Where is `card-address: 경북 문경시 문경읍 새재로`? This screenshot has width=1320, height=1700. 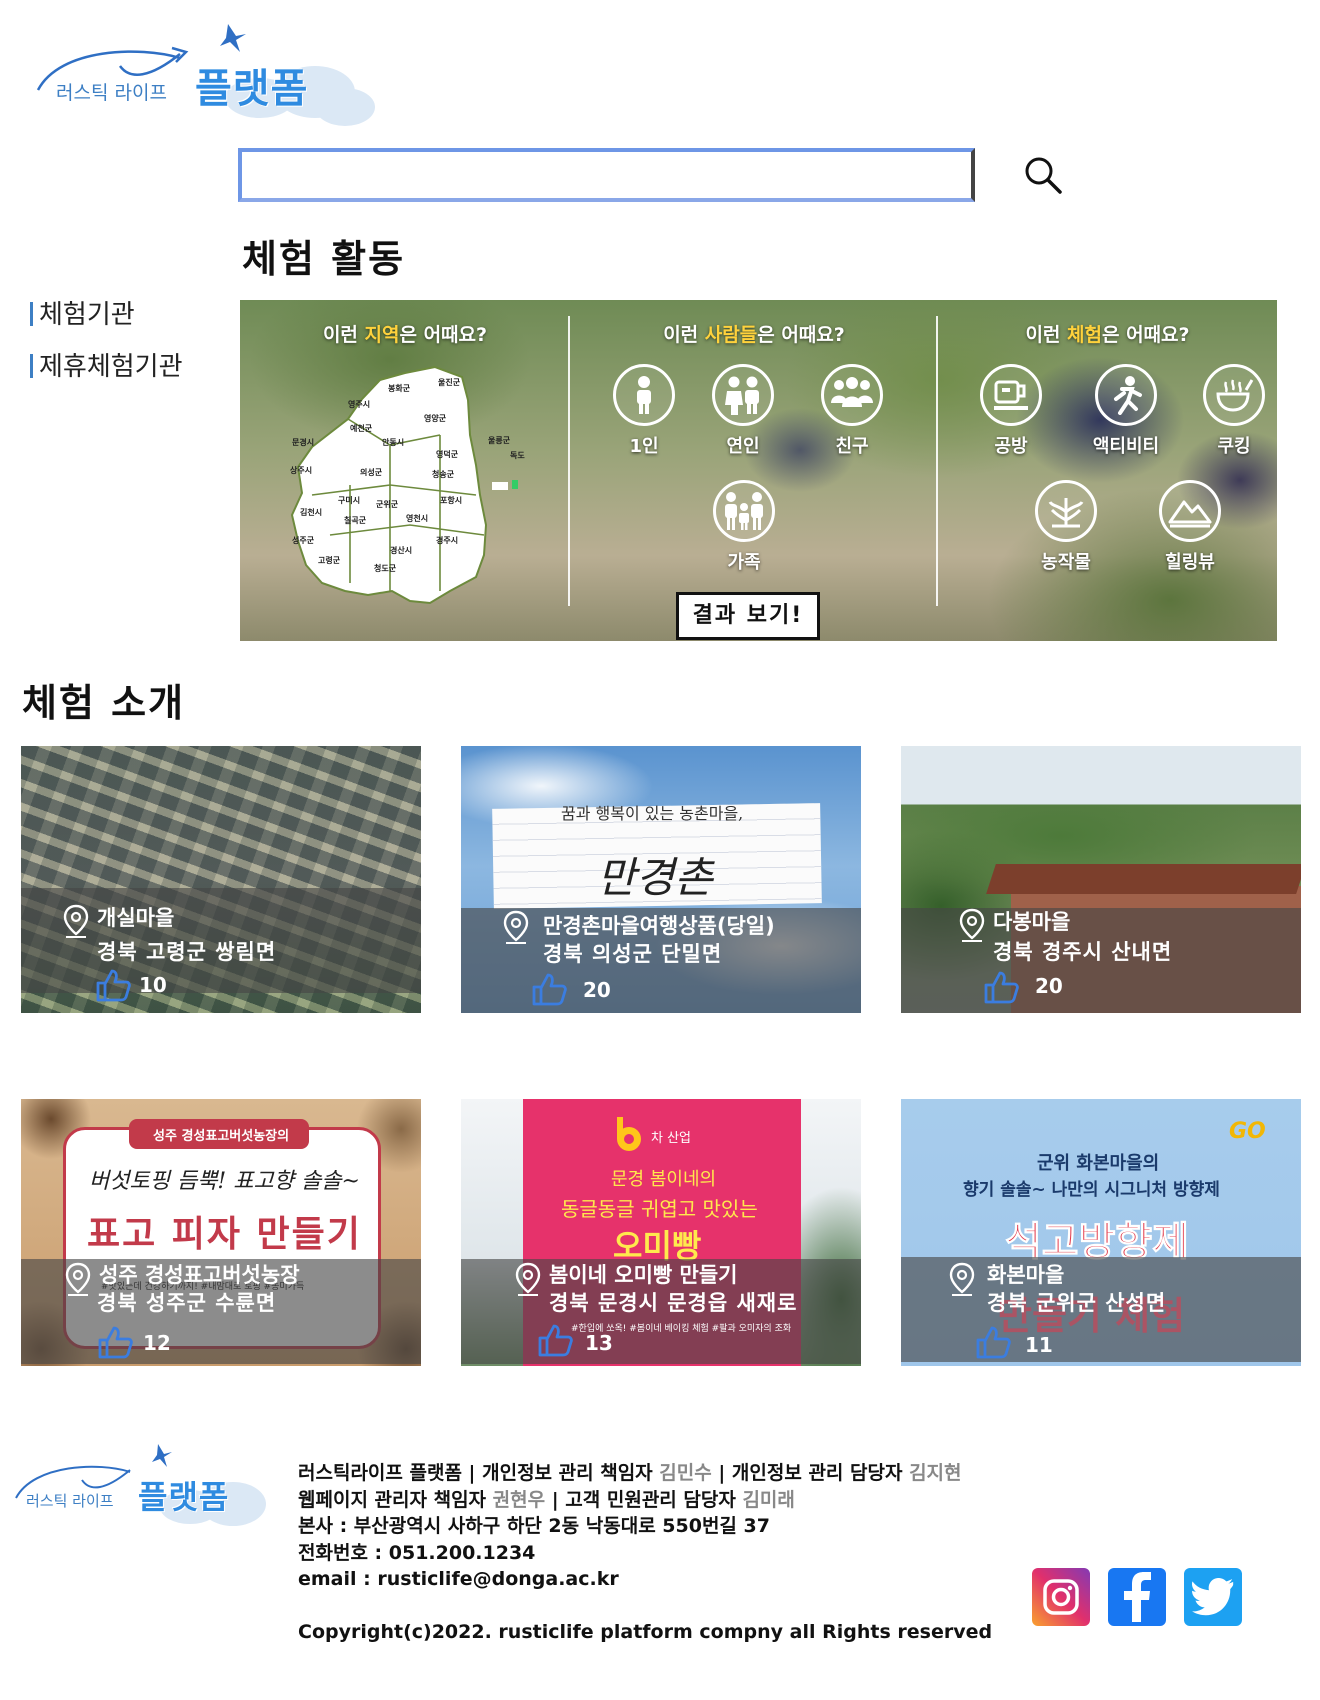 card-address: 경북 문경시 문경읍 새재로 is located at coordinates (673, 1303).